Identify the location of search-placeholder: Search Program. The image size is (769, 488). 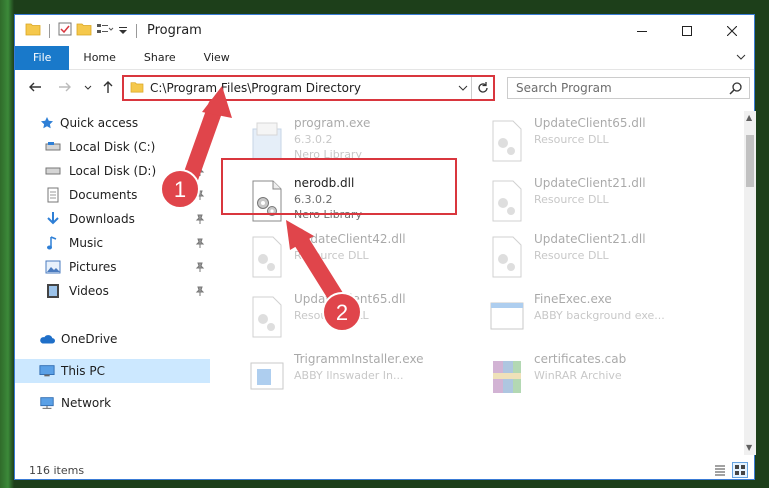
(564, 88).